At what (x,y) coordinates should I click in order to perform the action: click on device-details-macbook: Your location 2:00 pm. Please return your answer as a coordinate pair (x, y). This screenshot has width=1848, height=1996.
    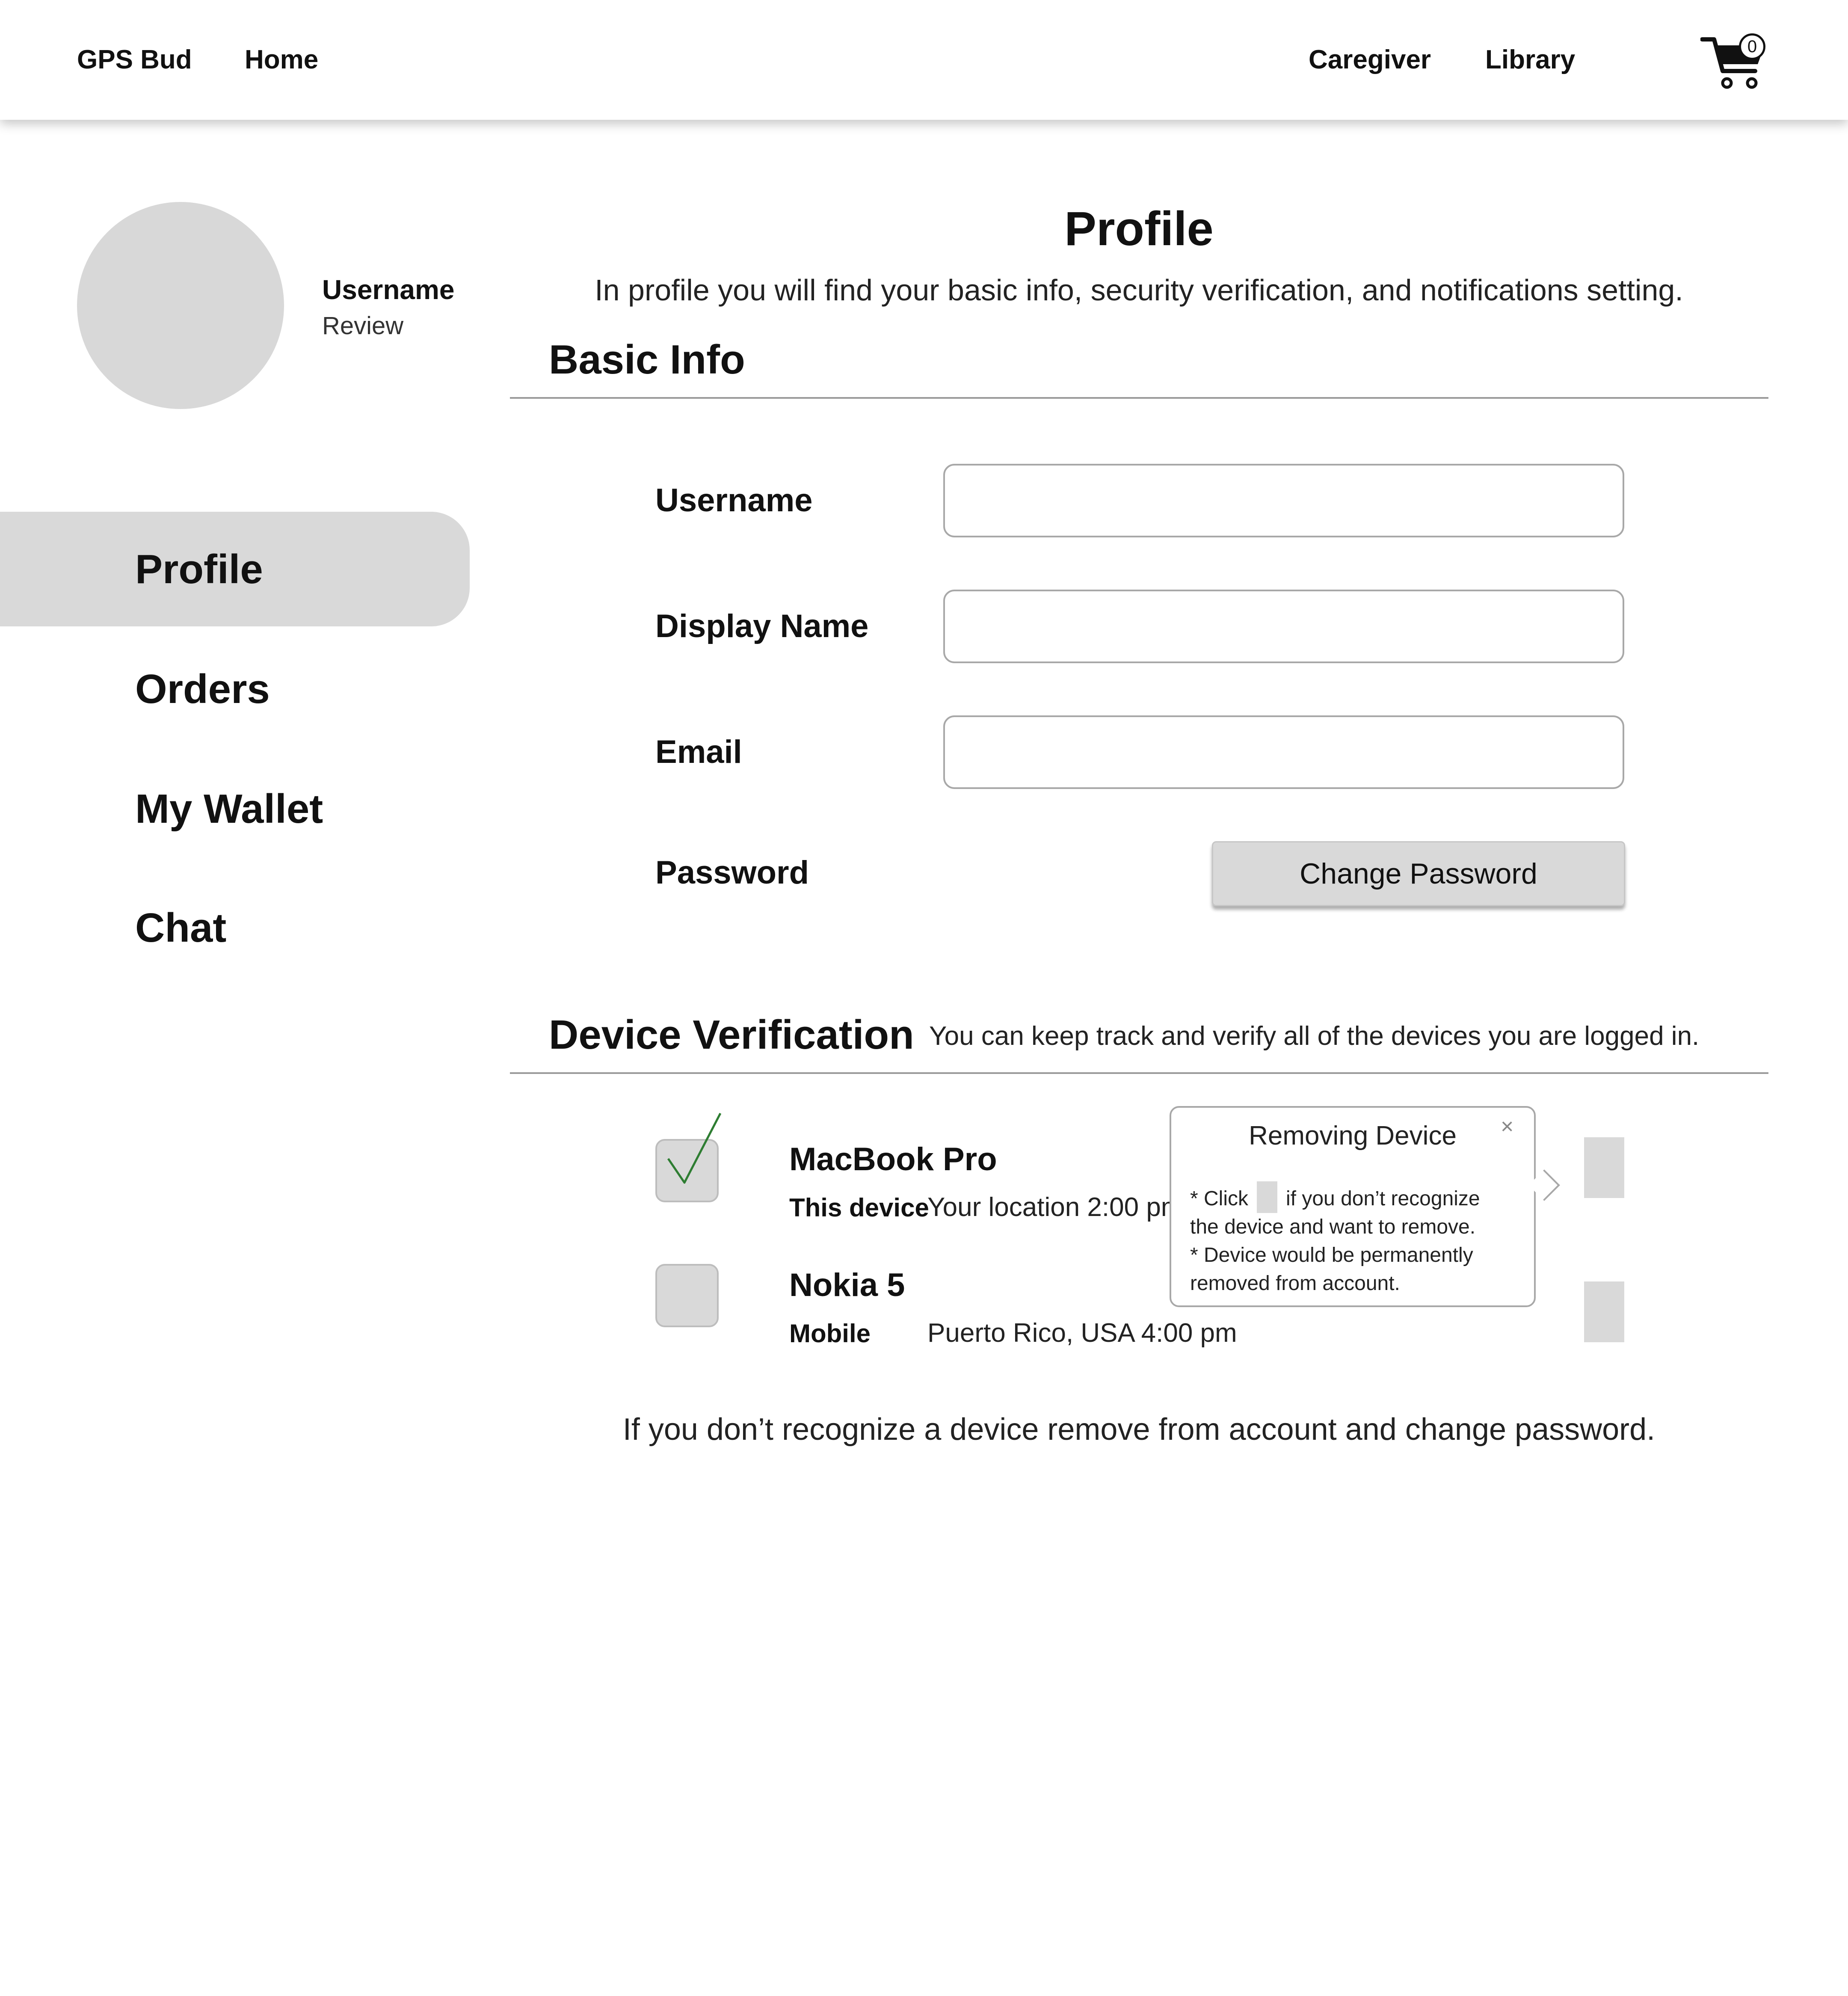
    Looking at the image, I should click on (1049, 1207).